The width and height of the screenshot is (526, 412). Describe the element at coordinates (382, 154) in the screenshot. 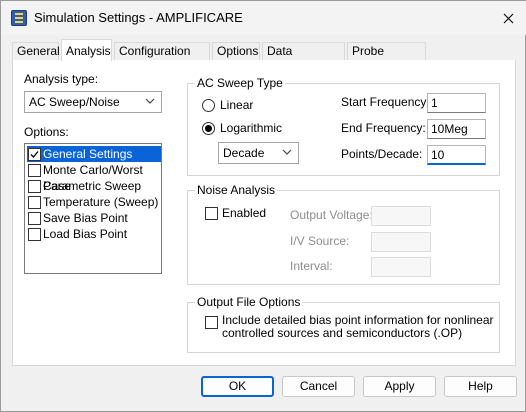

I see `points-per-decade-label: Points/Decade:` at that location.